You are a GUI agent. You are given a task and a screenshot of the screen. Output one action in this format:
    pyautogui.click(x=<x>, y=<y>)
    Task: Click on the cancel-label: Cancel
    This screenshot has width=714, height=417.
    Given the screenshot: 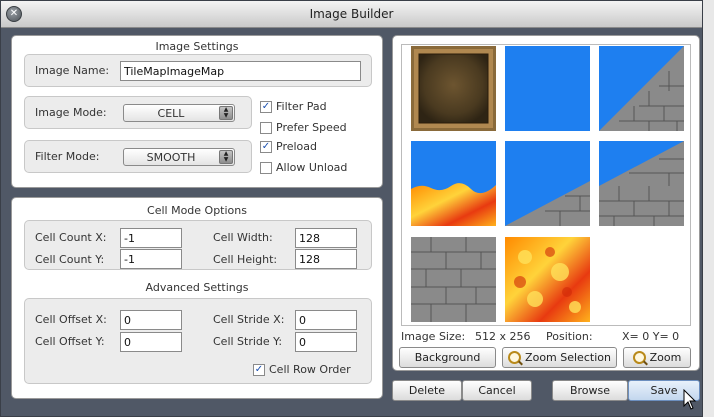 What is the action you would take?
    pyautogui.click(x=497, y=390)
    